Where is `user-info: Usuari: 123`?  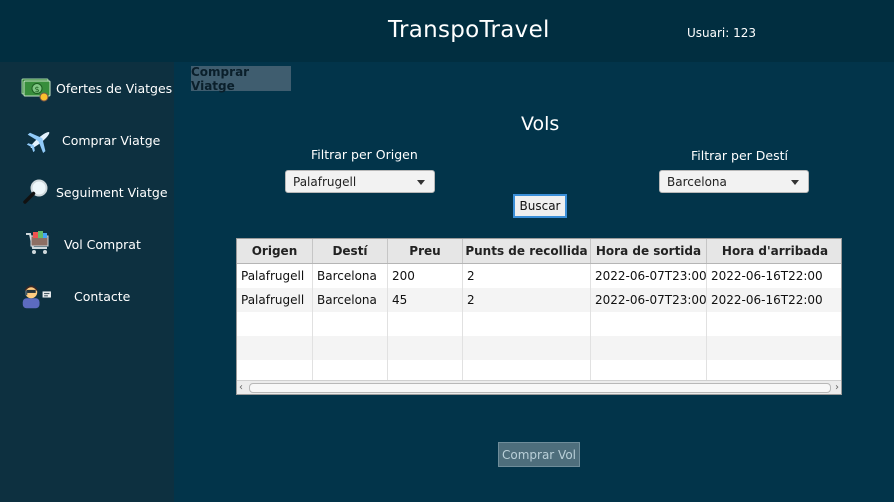
user-info: Usuari: 123 is located at coordinates (721, 33).